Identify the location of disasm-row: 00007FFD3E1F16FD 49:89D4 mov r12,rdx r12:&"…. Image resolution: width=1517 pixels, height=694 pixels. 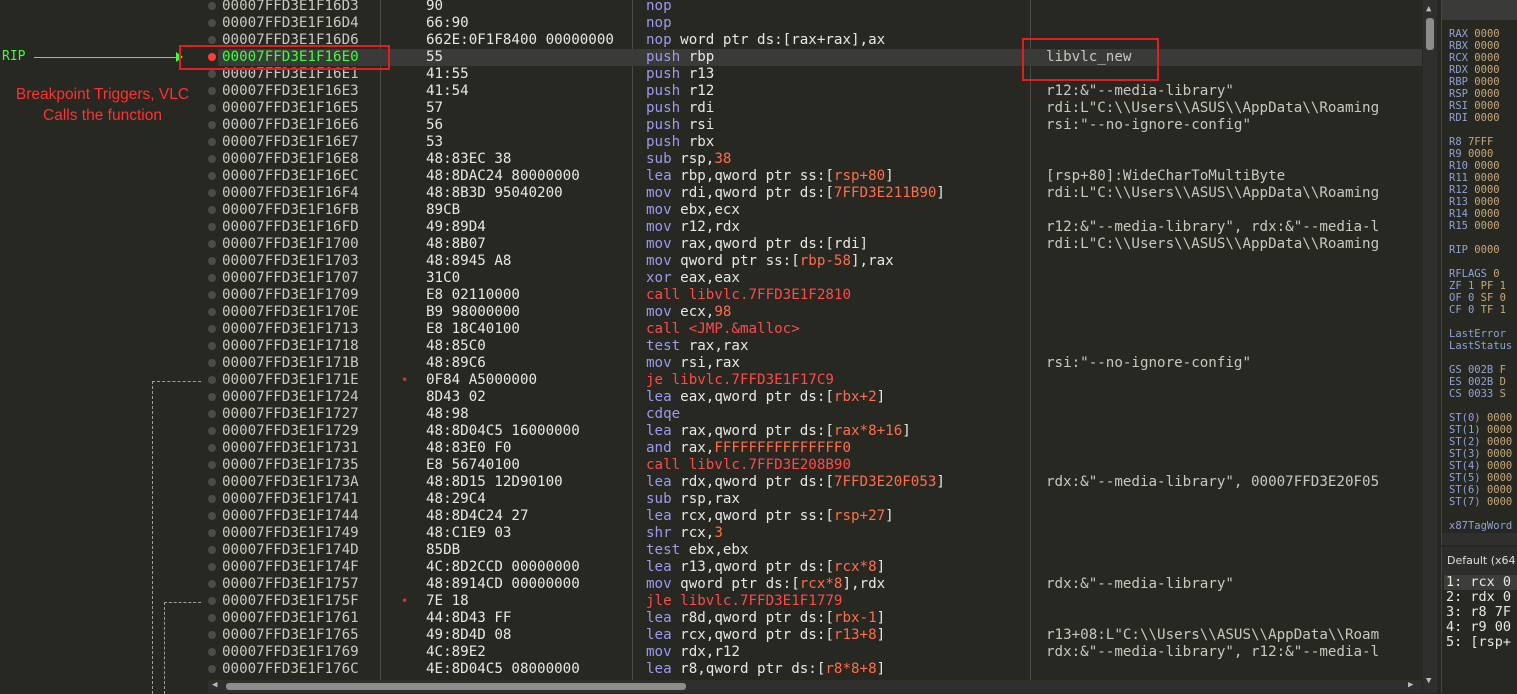
(815, 227).